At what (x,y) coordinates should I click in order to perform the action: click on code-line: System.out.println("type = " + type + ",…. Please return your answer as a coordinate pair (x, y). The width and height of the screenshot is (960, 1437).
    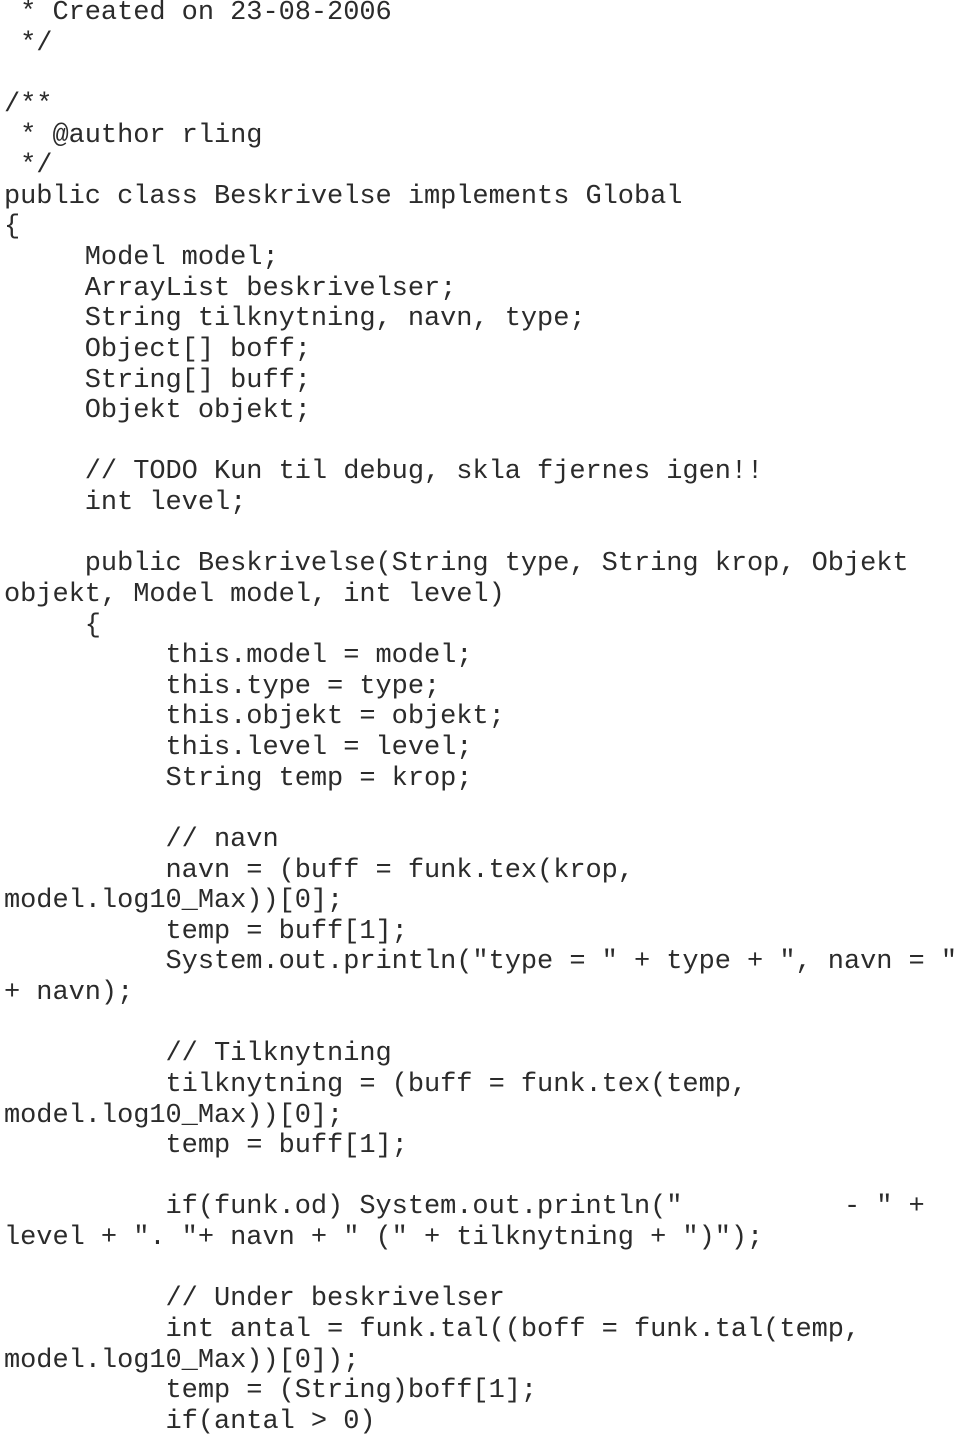
    Looking at the image, I should click on (481, 962).